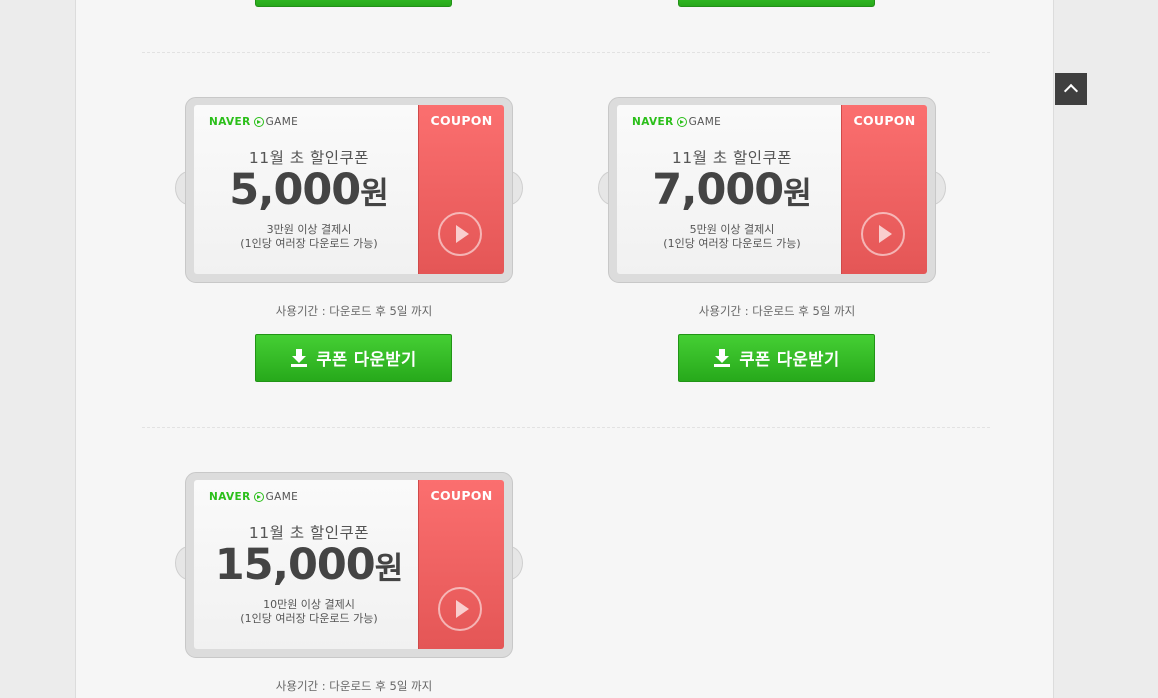 Image resolution: width=1158 pixels, height=698 pixels. I want to click on coupon-amount: 7,000원, so click(732, 190).